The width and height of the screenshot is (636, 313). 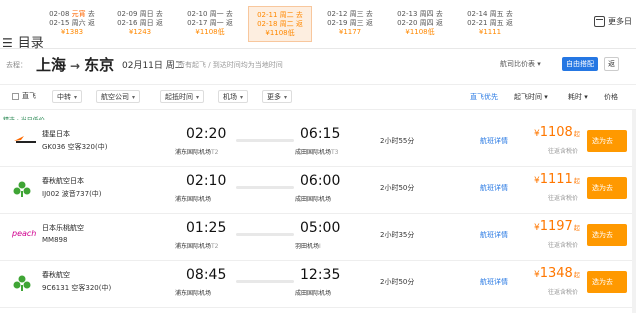 What do you see at coordinates (74, 147) in the screenshot?
I see `flight-number: GK036 空客320(中)` at bounding box center [74, 147].